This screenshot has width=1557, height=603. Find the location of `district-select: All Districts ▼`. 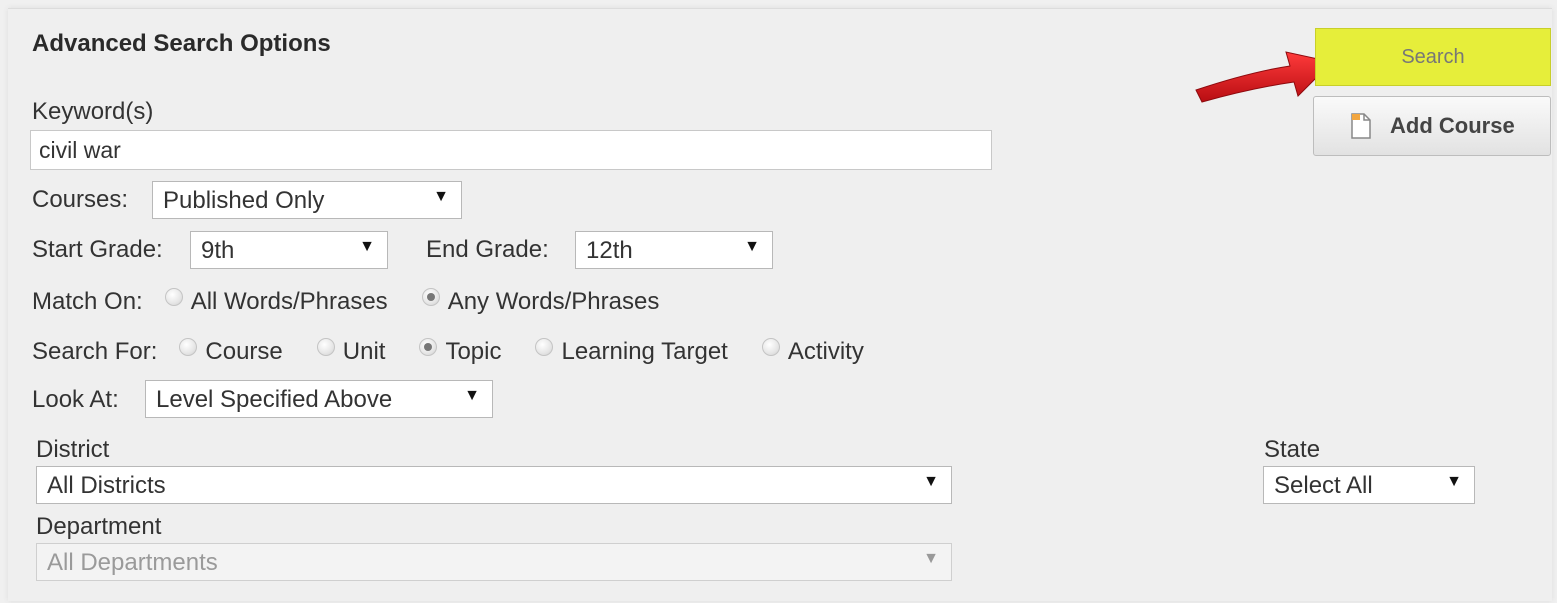

district-select: All Districts ▼ is located at coordinates (494, 485).